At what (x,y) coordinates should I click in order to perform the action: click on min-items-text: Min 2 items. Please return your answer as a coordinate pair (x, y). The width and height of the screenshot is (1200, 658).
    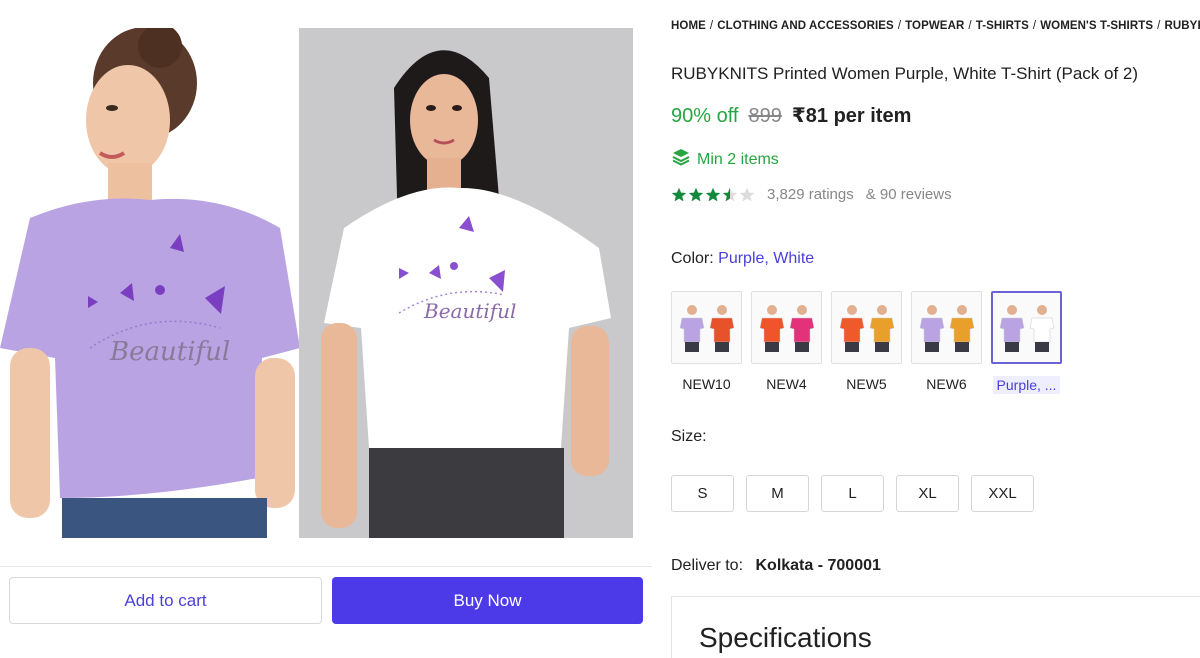
    Looking at the image, I should click on (738, 159).